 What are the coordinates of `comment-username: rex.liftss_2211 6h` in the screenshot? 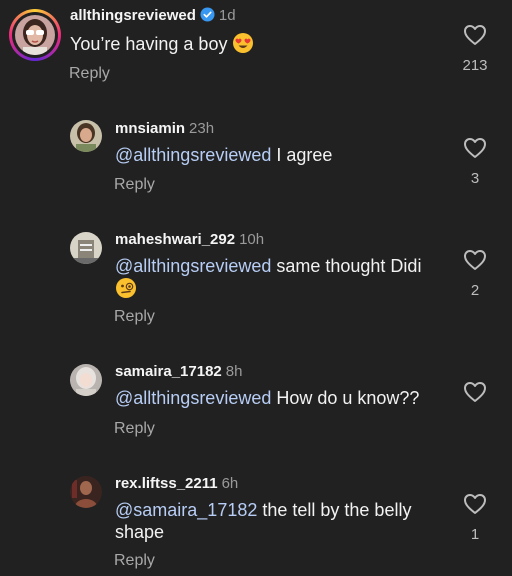 It's located at (176, 483).